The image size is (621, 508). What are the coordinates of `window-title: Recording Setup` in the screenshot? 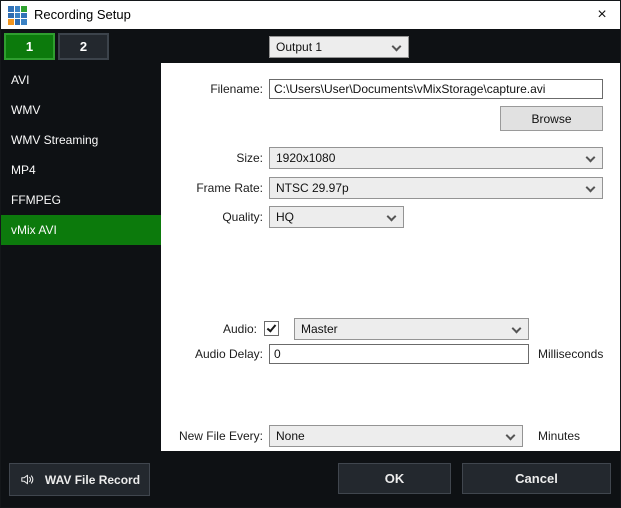 It's located at (82, 14).